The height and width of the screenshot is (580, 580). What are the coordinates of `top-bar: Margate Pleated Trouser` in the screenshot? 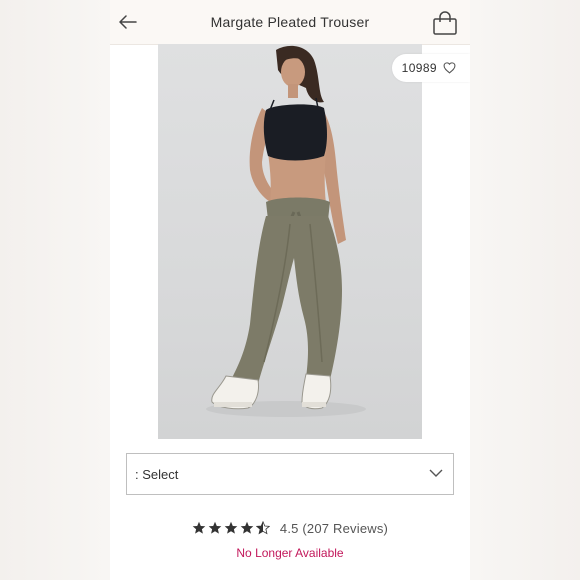 It's located at (290, 22).